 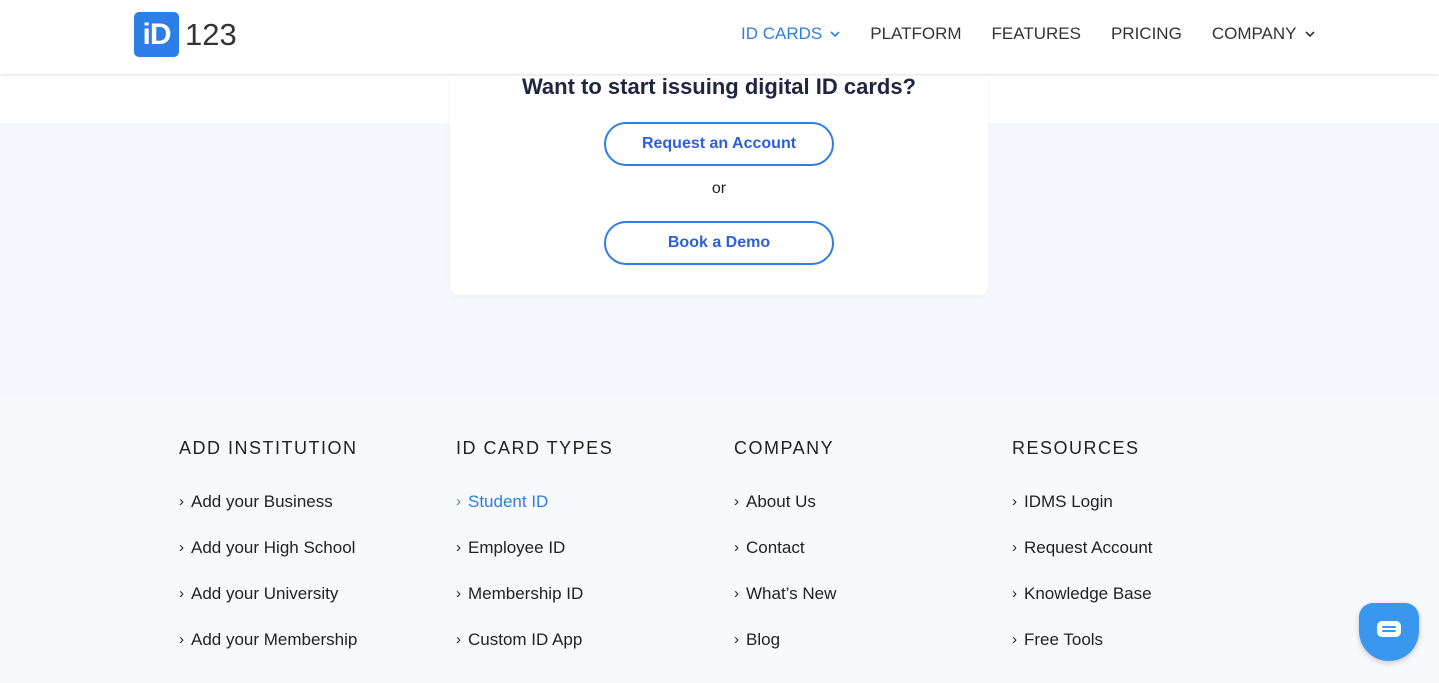 What do you see at coordinates (268, 653) in the screenshot?
I see `footer-link: › Add your Membership` at bounding box center [268, 653].